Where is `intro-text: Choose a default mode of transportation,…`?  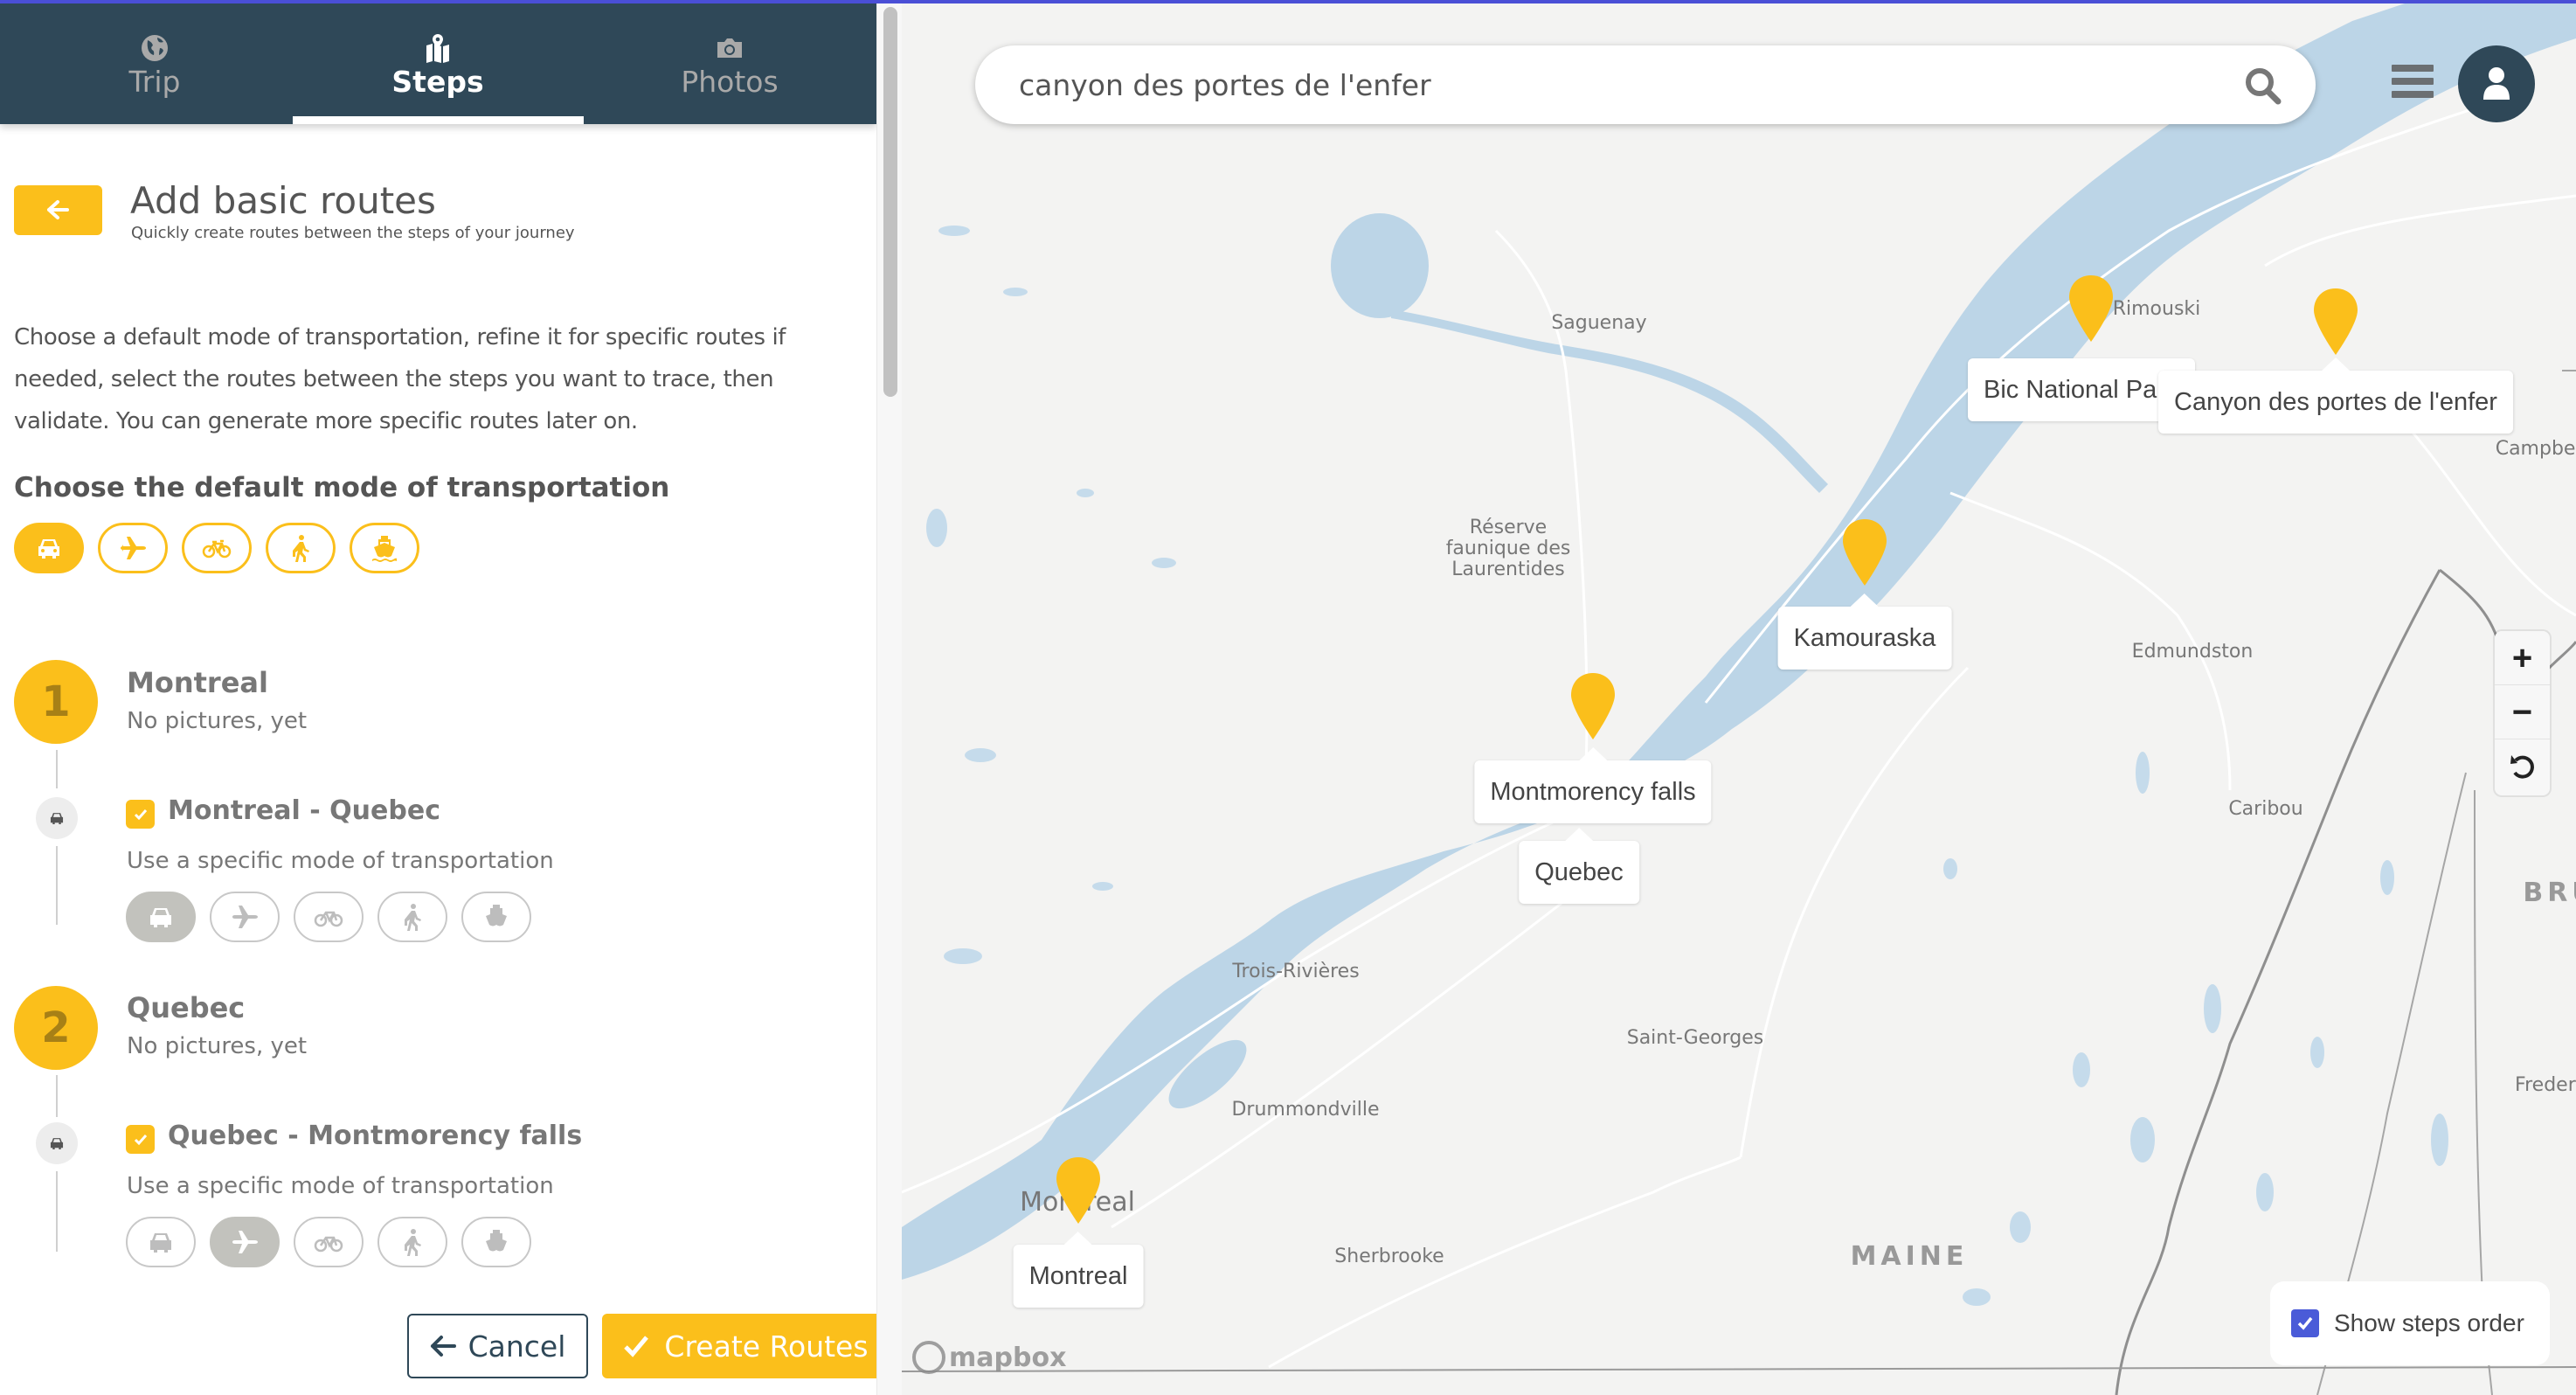 intro-text: Choose a default mode of transportation,… is located at coordinates (400, 379).